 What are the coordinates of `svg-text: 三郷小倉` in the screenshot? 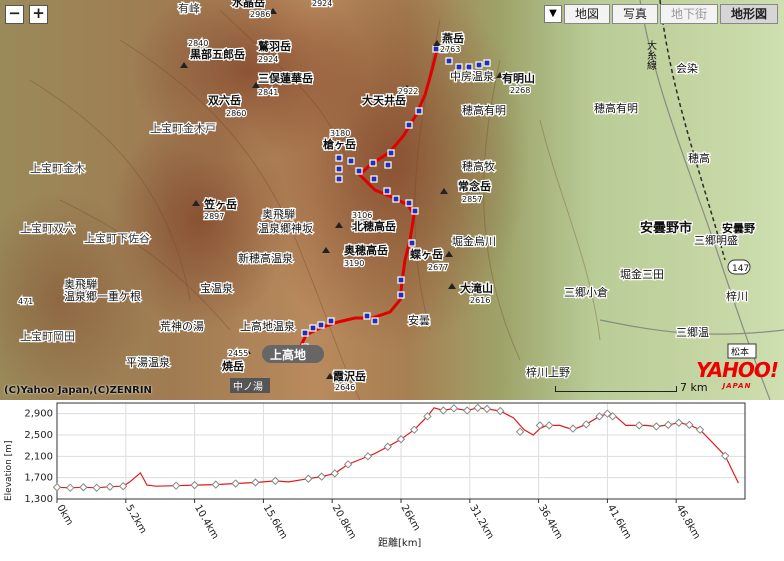 It's located at (586, 292).